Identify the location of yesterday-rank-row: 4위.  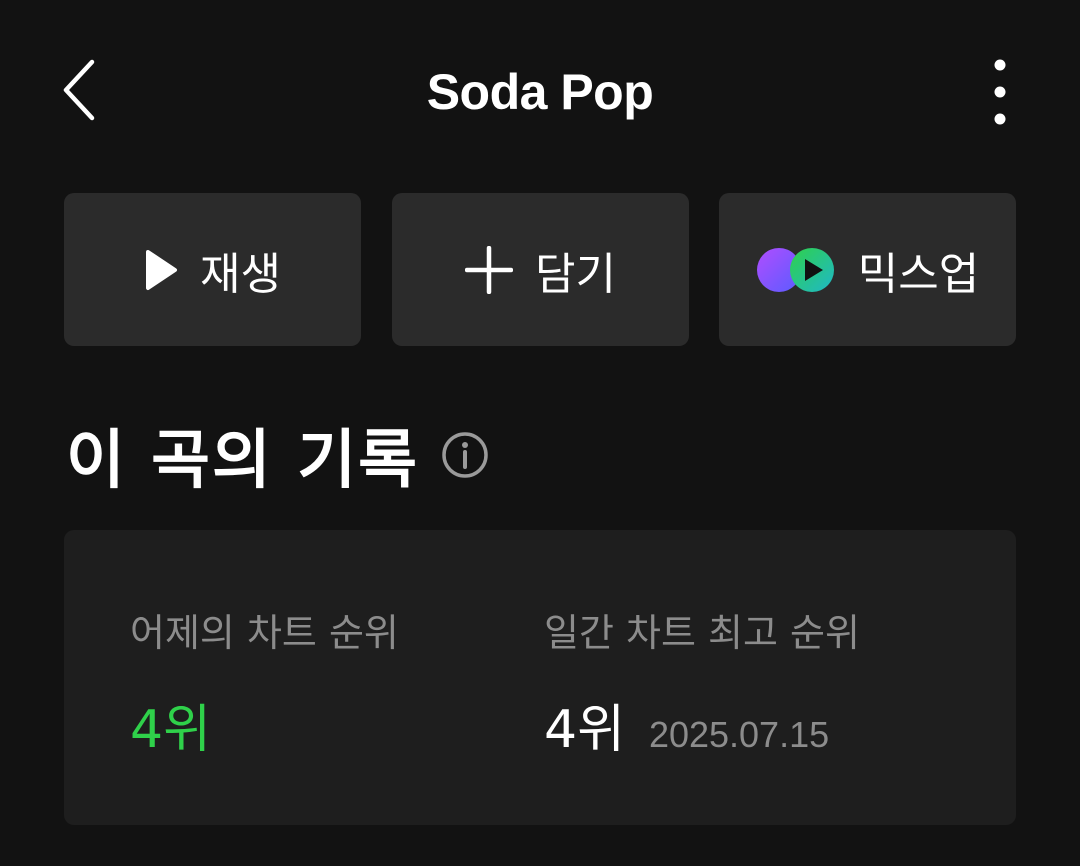
(264, 724).